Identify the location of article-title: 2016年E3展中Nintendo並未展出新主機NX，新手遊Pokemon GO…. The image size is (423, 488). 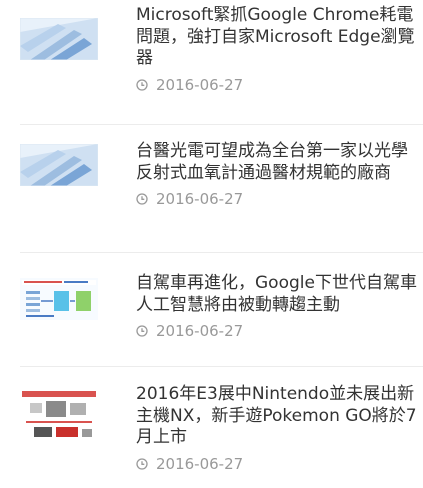
(279, 416).